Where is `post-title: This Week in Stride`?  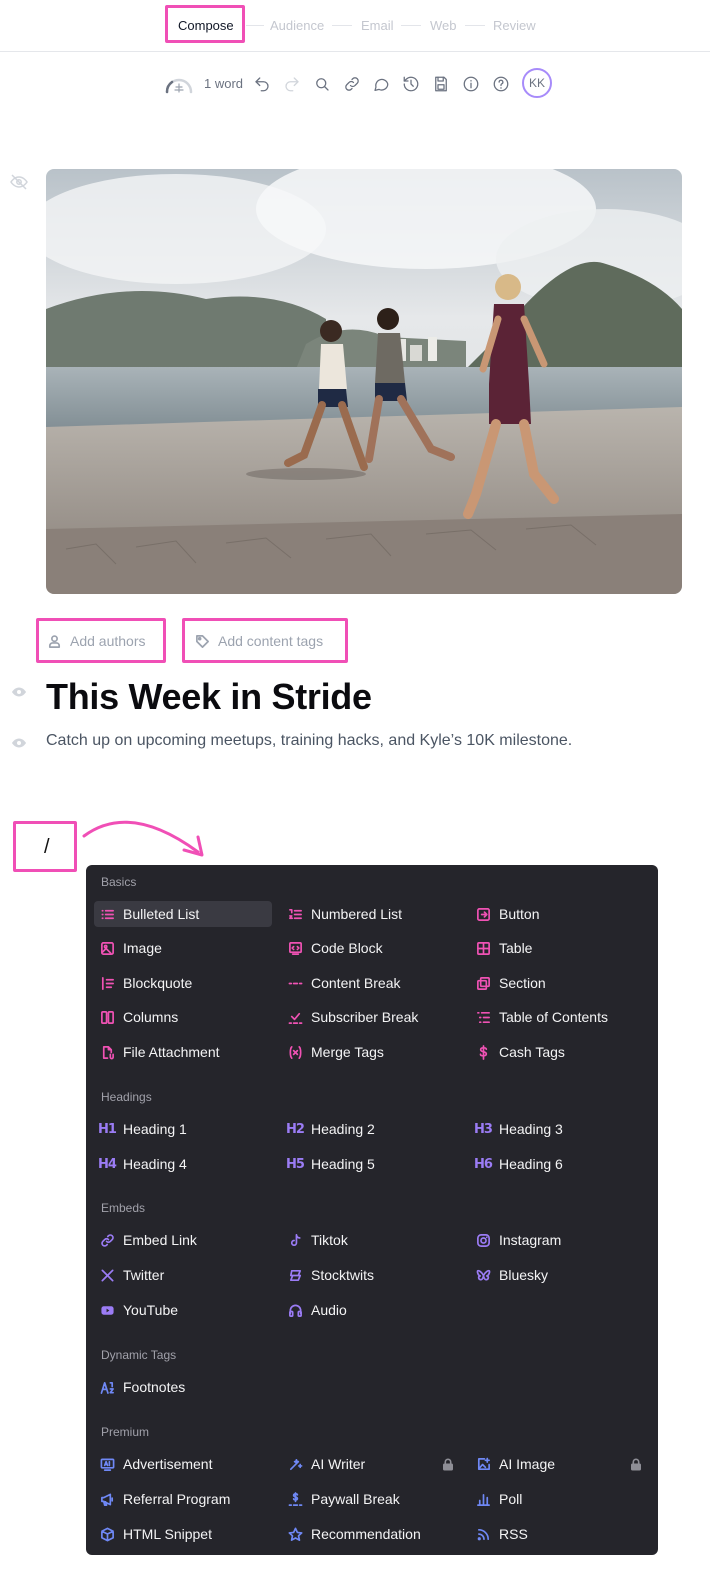 post-title: This Week in Stride is located at coordinates (209, 697).